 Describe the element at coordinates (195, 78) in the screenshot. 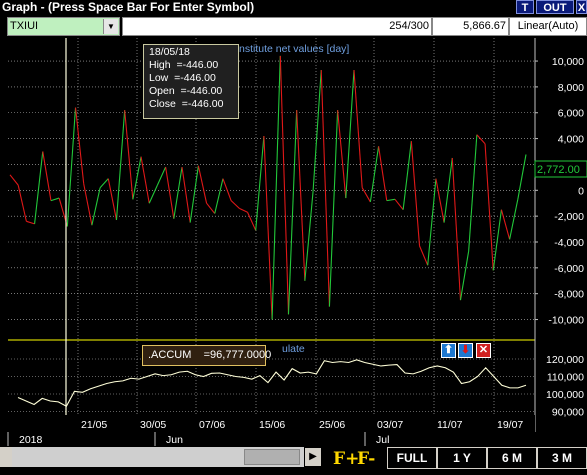

I see `tooltip-low: =-446.00` at that location.